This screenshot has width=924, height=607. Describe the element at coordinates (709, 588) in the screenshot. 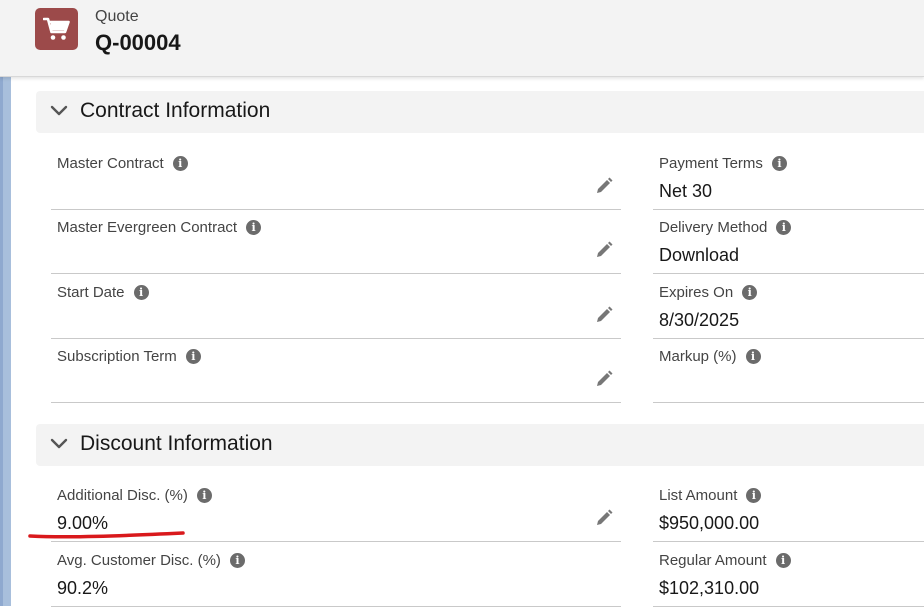

I see `field-value: $102,310.00` at that location.